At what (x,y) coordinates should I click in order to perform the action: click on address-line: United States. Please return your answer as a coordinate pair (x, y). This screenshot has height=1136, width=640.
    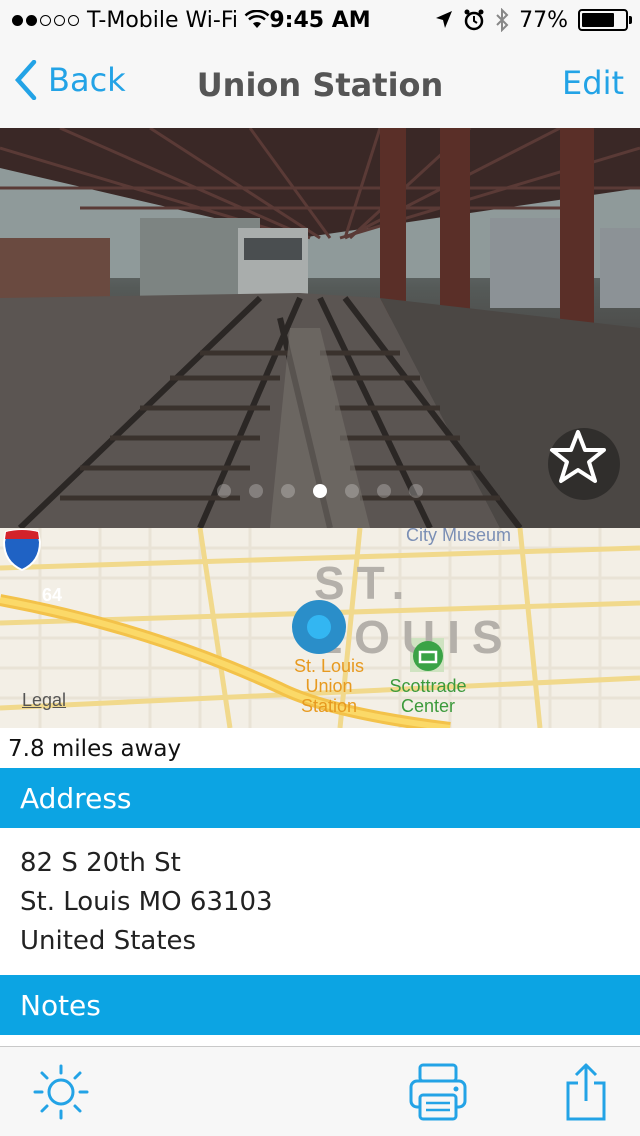
    Looking at the image, I should click on (108, 941).